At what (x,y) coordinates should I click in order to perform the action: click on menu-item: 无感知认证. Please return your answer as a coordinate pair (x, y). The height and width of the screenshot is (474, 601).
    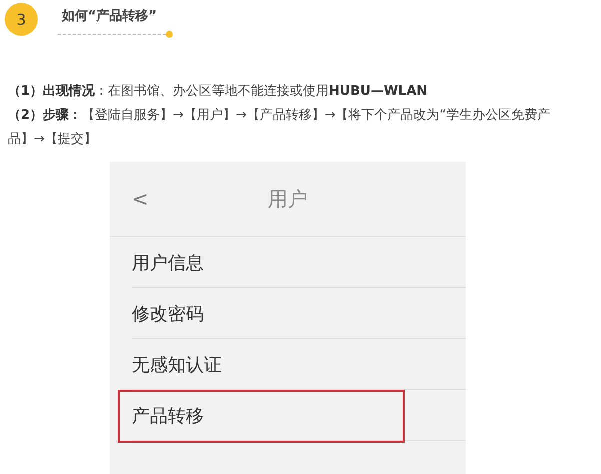
    Looking at the image, I should click on (177, 365).